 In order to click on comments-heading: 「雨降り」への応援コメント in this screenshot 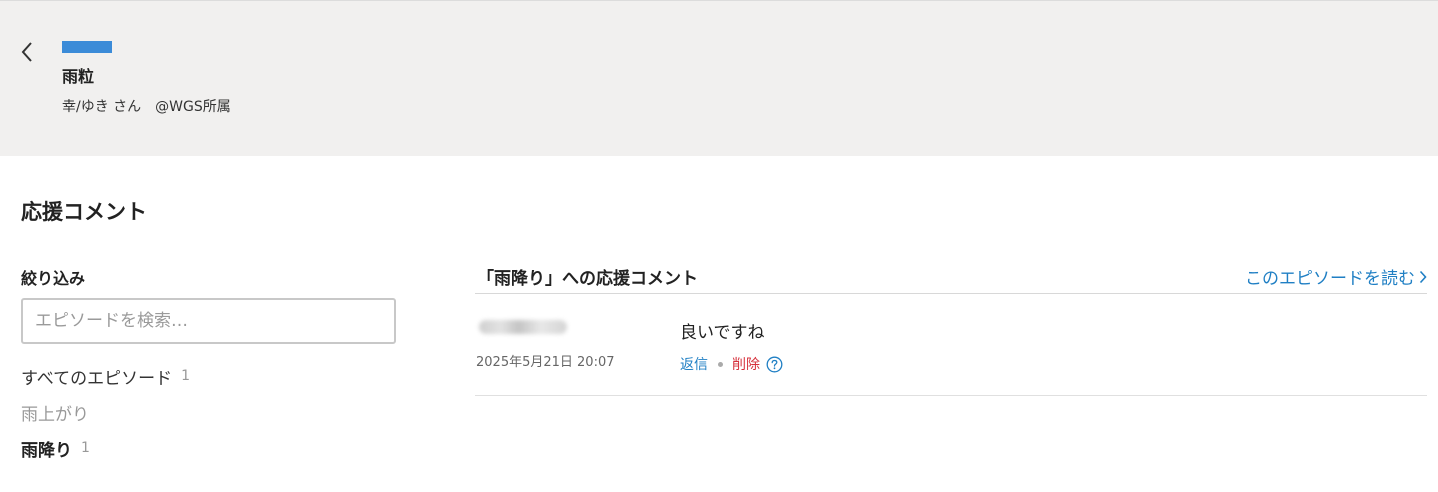, I will do `click(587, 279)`.